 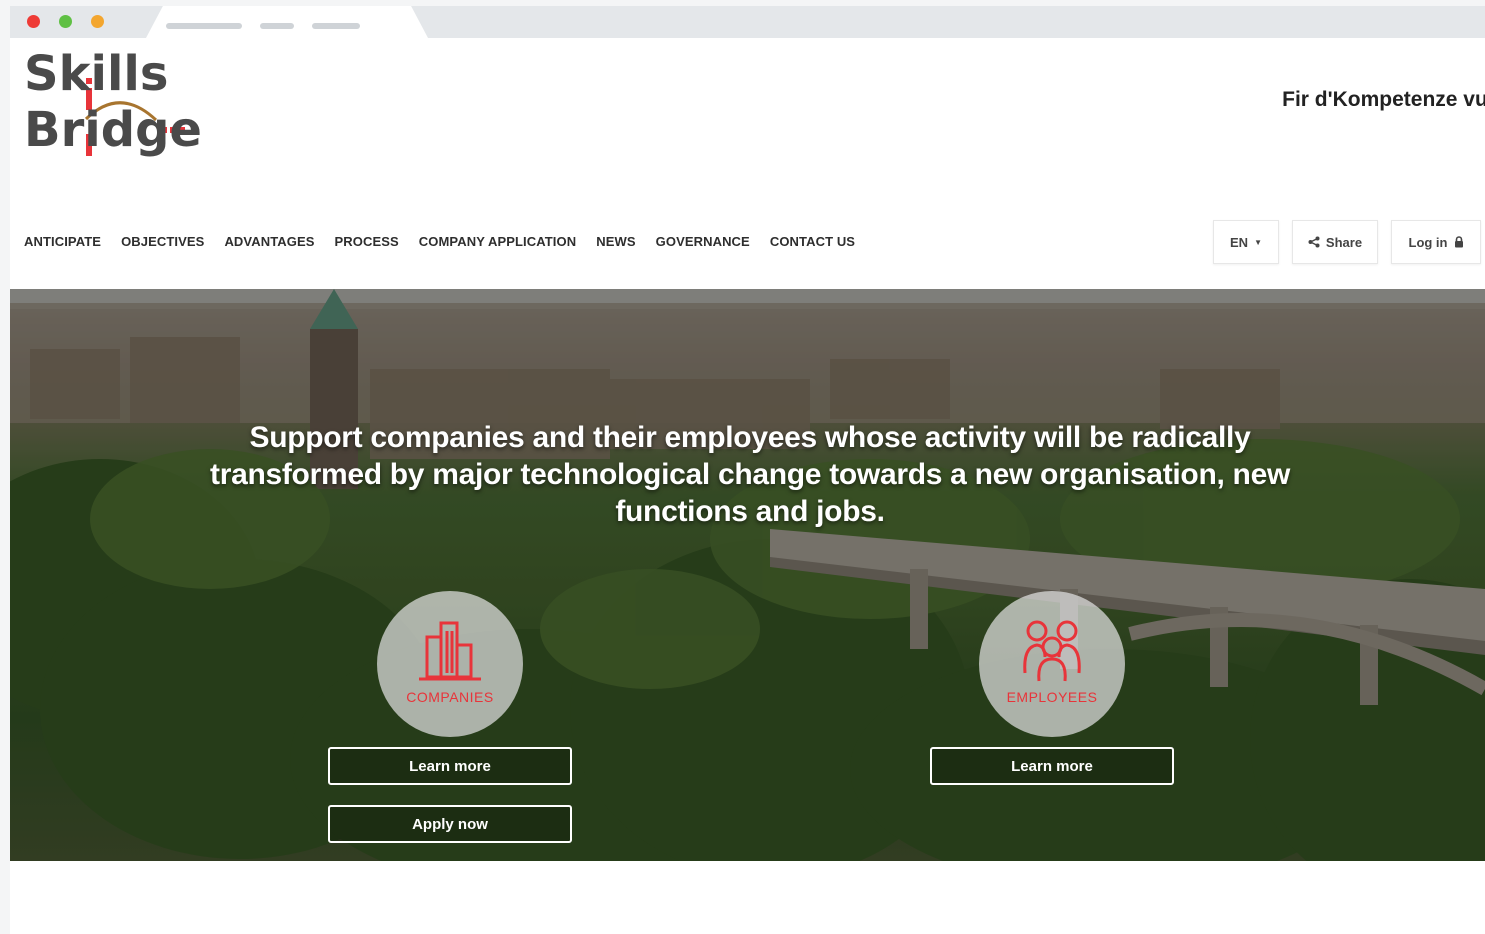 What do you see at coordinates (450, 697) in the screenshot?
I see `companies-label: COMPANIES` at bounding box center [450, 697].